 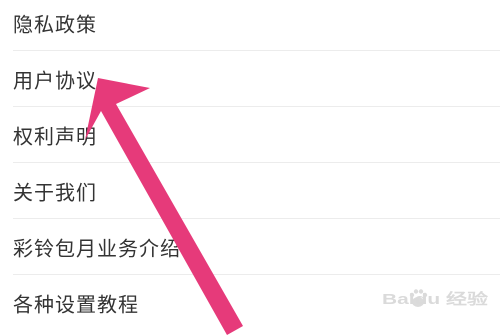 I want to click on baidu-watermark: Baidu 经验, so click(x=435, y=298).